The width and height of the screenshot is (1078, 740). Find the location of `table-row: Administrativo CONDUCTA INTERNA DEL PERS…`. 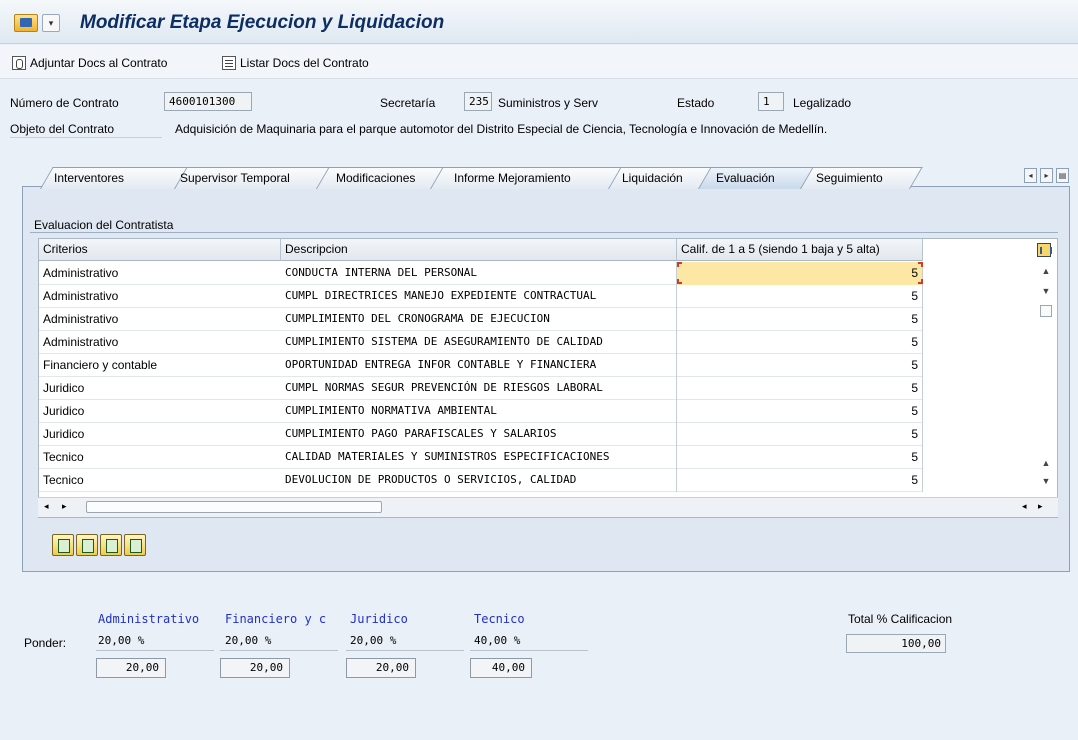

table-row: Administrativo CONDUCTA INTERNA DEL PERS… is located at coordinates (481, 273).